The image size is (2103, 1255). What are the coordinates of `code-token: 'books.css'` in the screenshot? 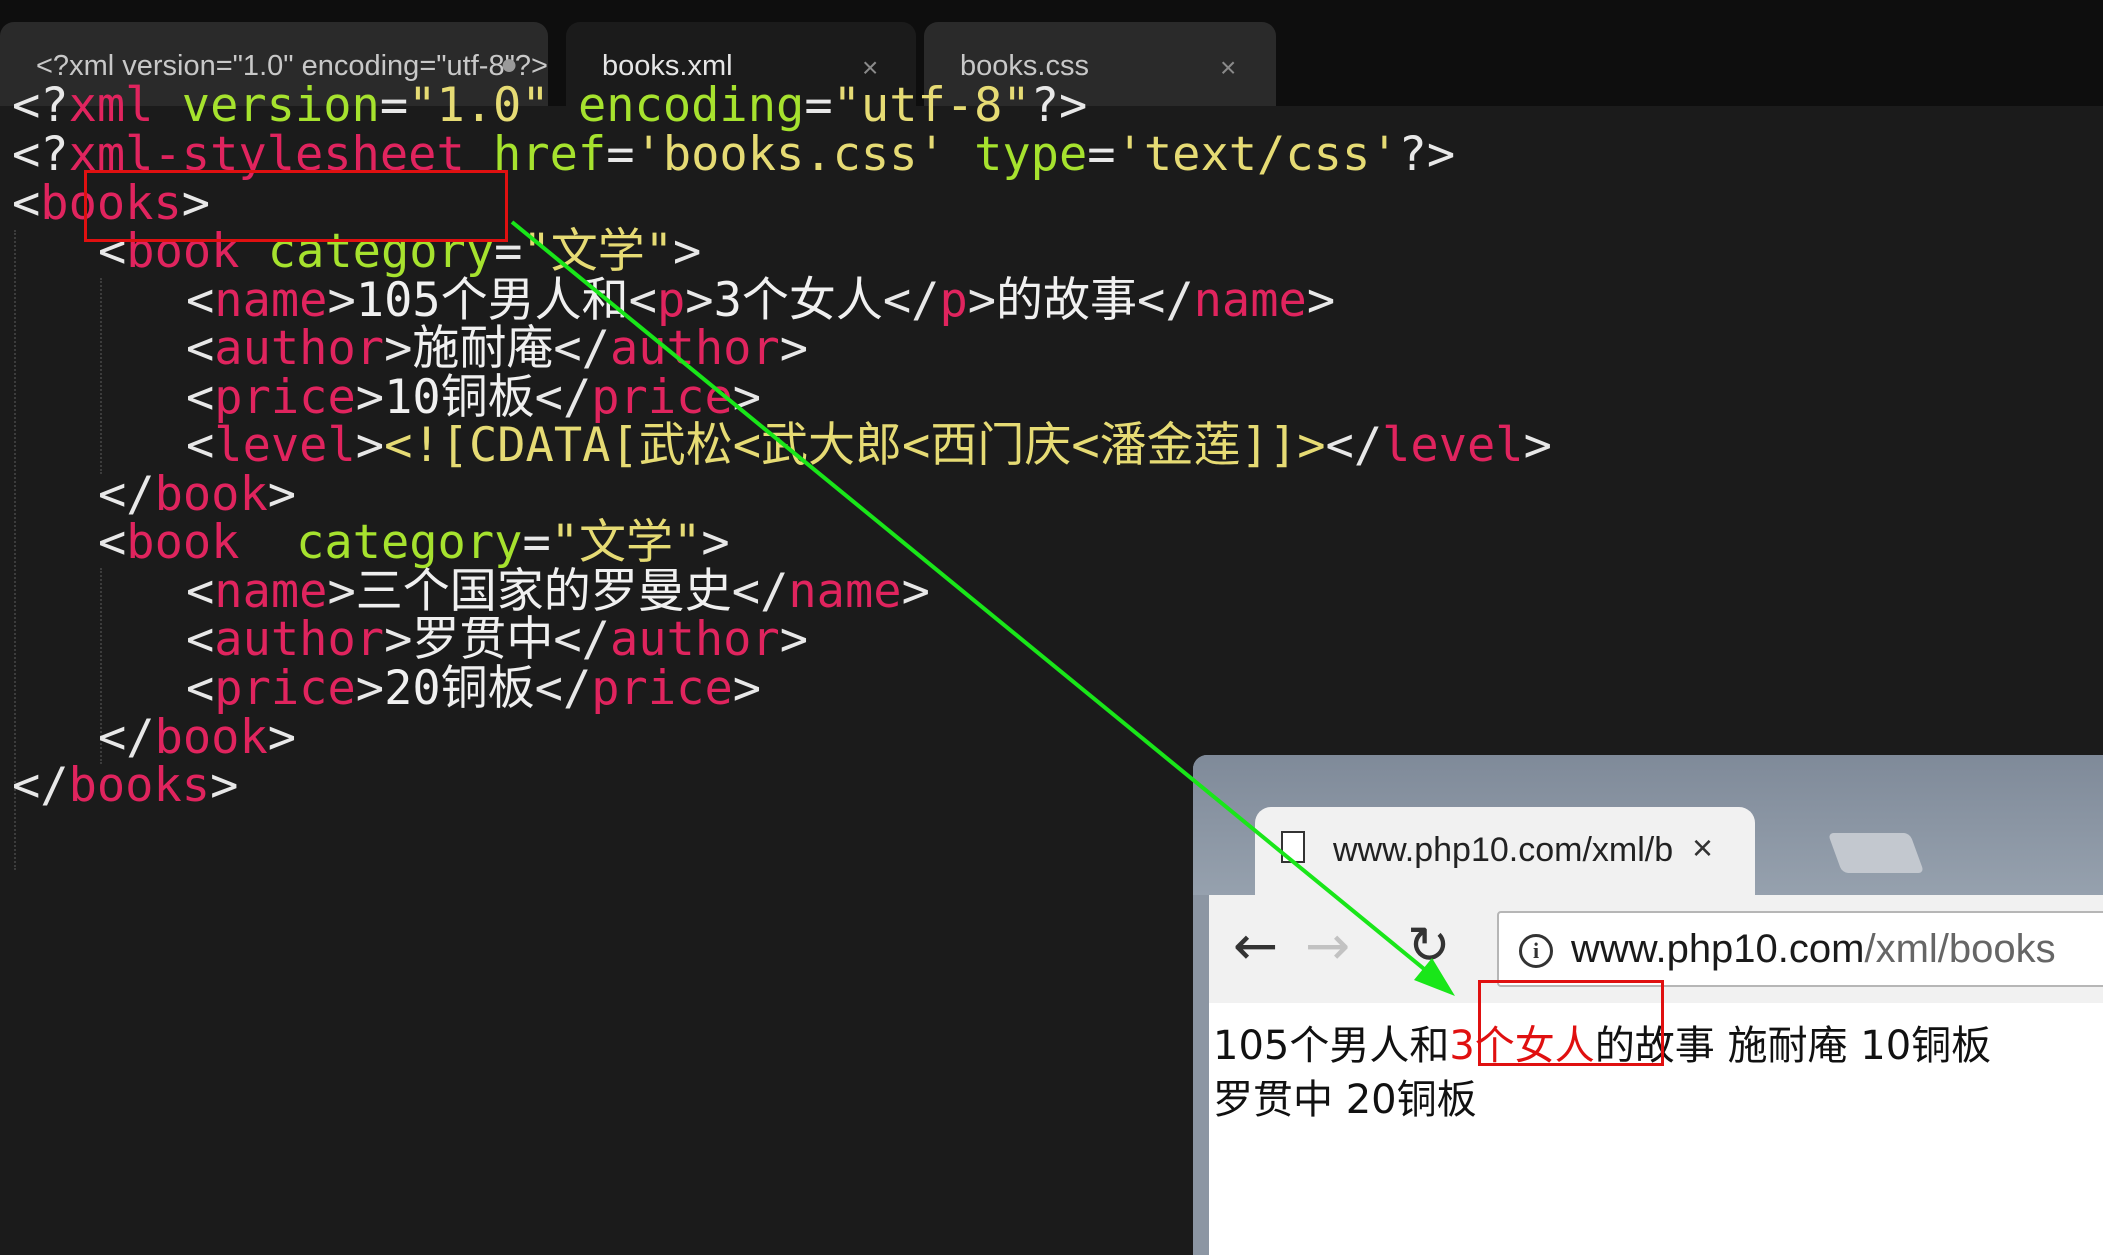 It's located at (790, 154).